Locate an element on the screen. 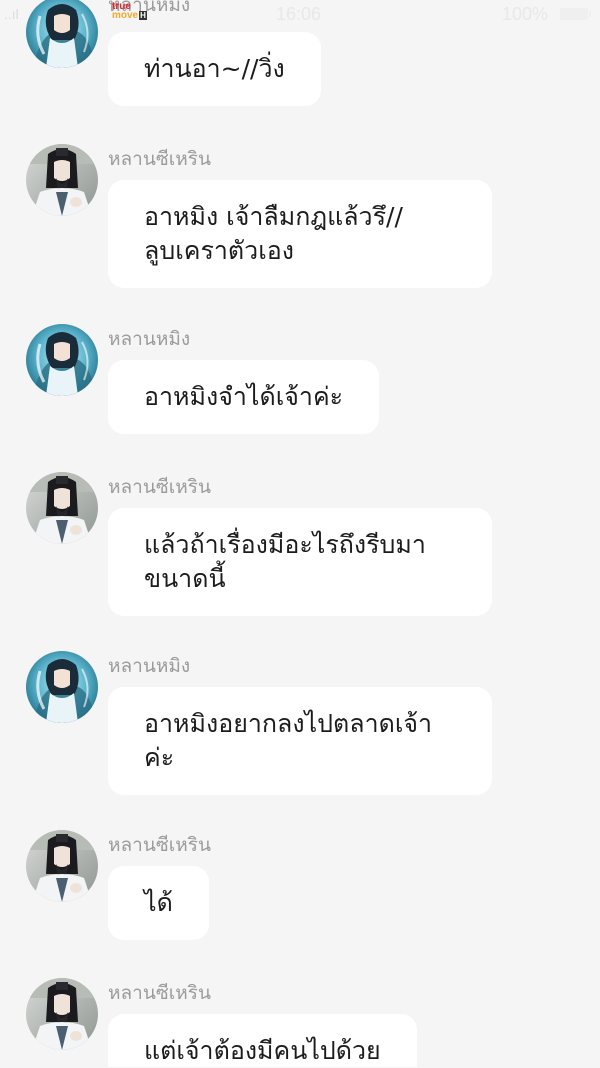  battery-icon is located at coordinates (575, 14).